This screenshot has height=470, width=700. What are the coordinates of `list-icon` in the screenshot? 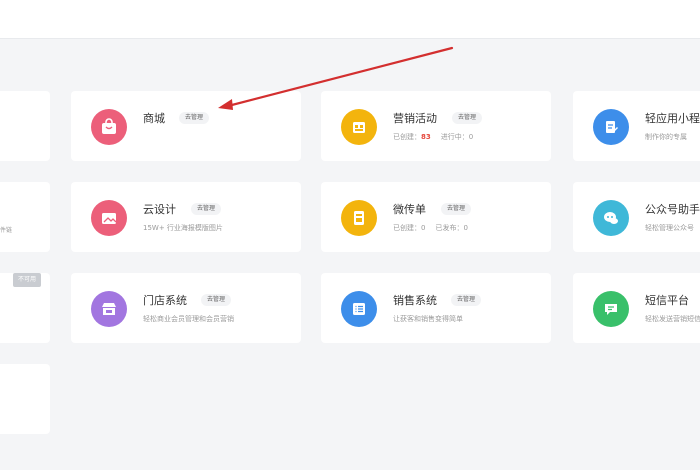 It's located at (359, 309).